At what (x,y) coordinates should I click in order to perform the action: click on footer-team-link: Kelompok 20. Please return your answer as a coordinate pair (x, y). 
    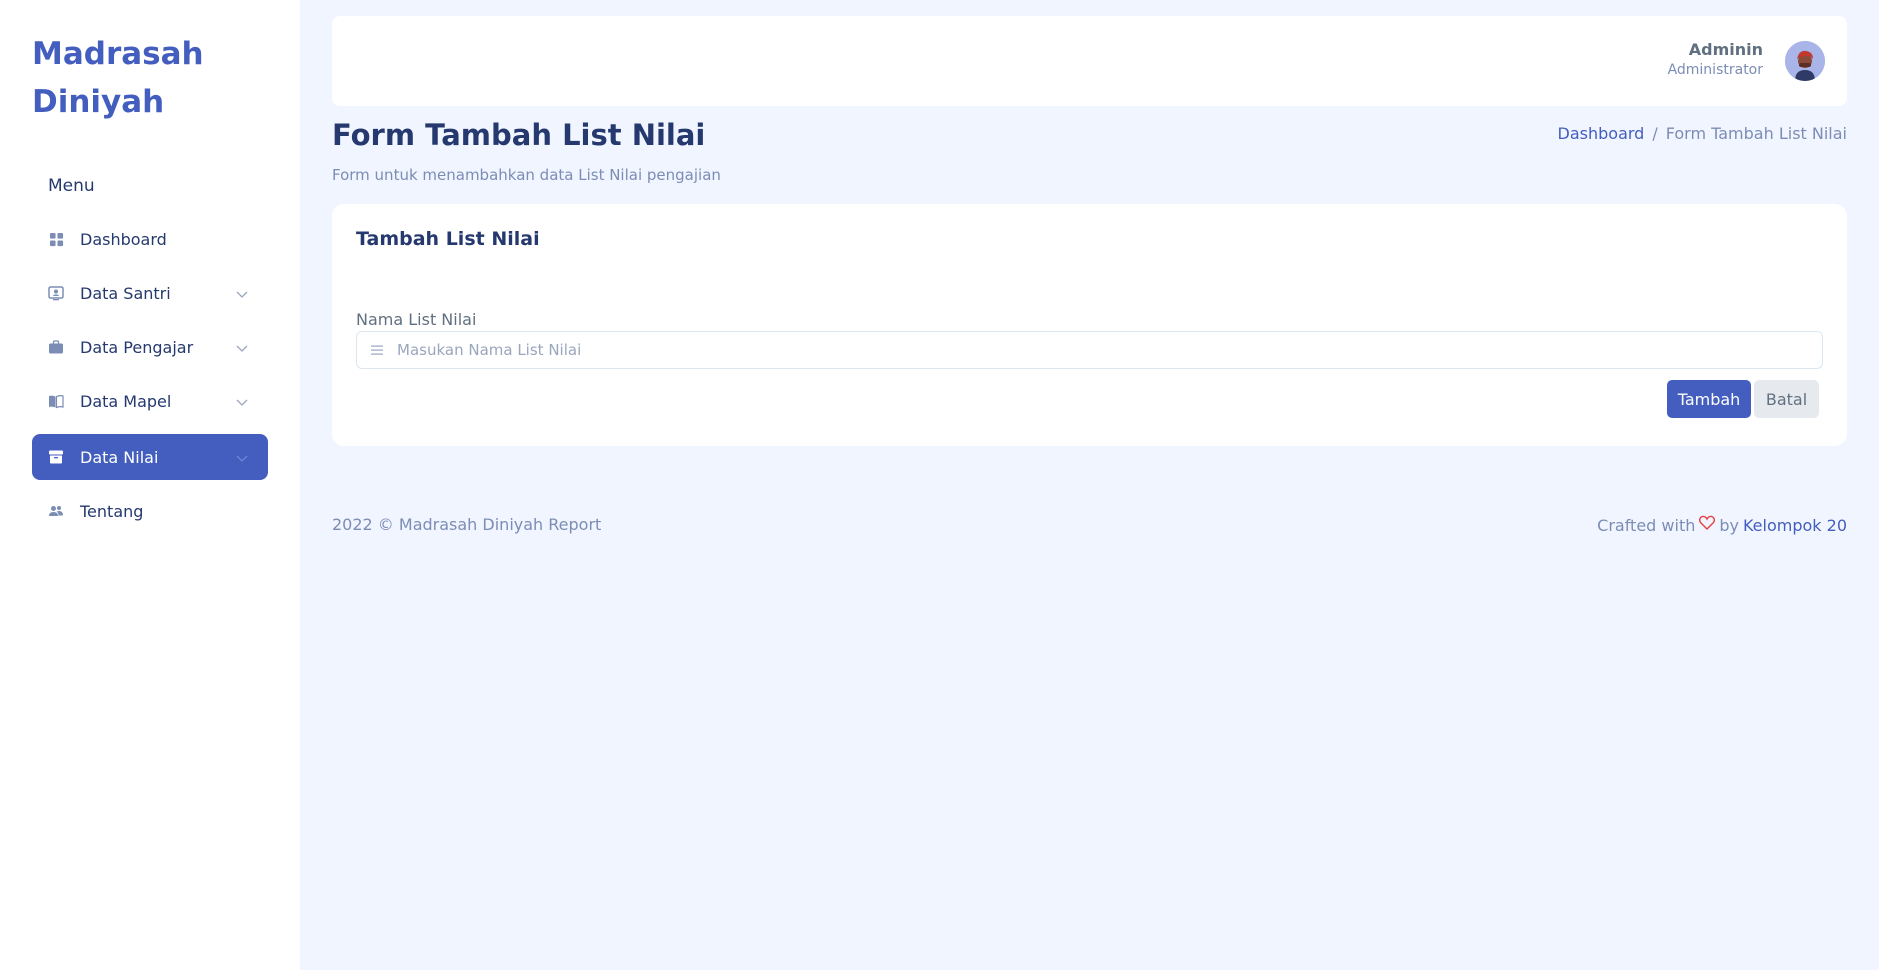
    Looking at the image, I should click on (1795, 525).